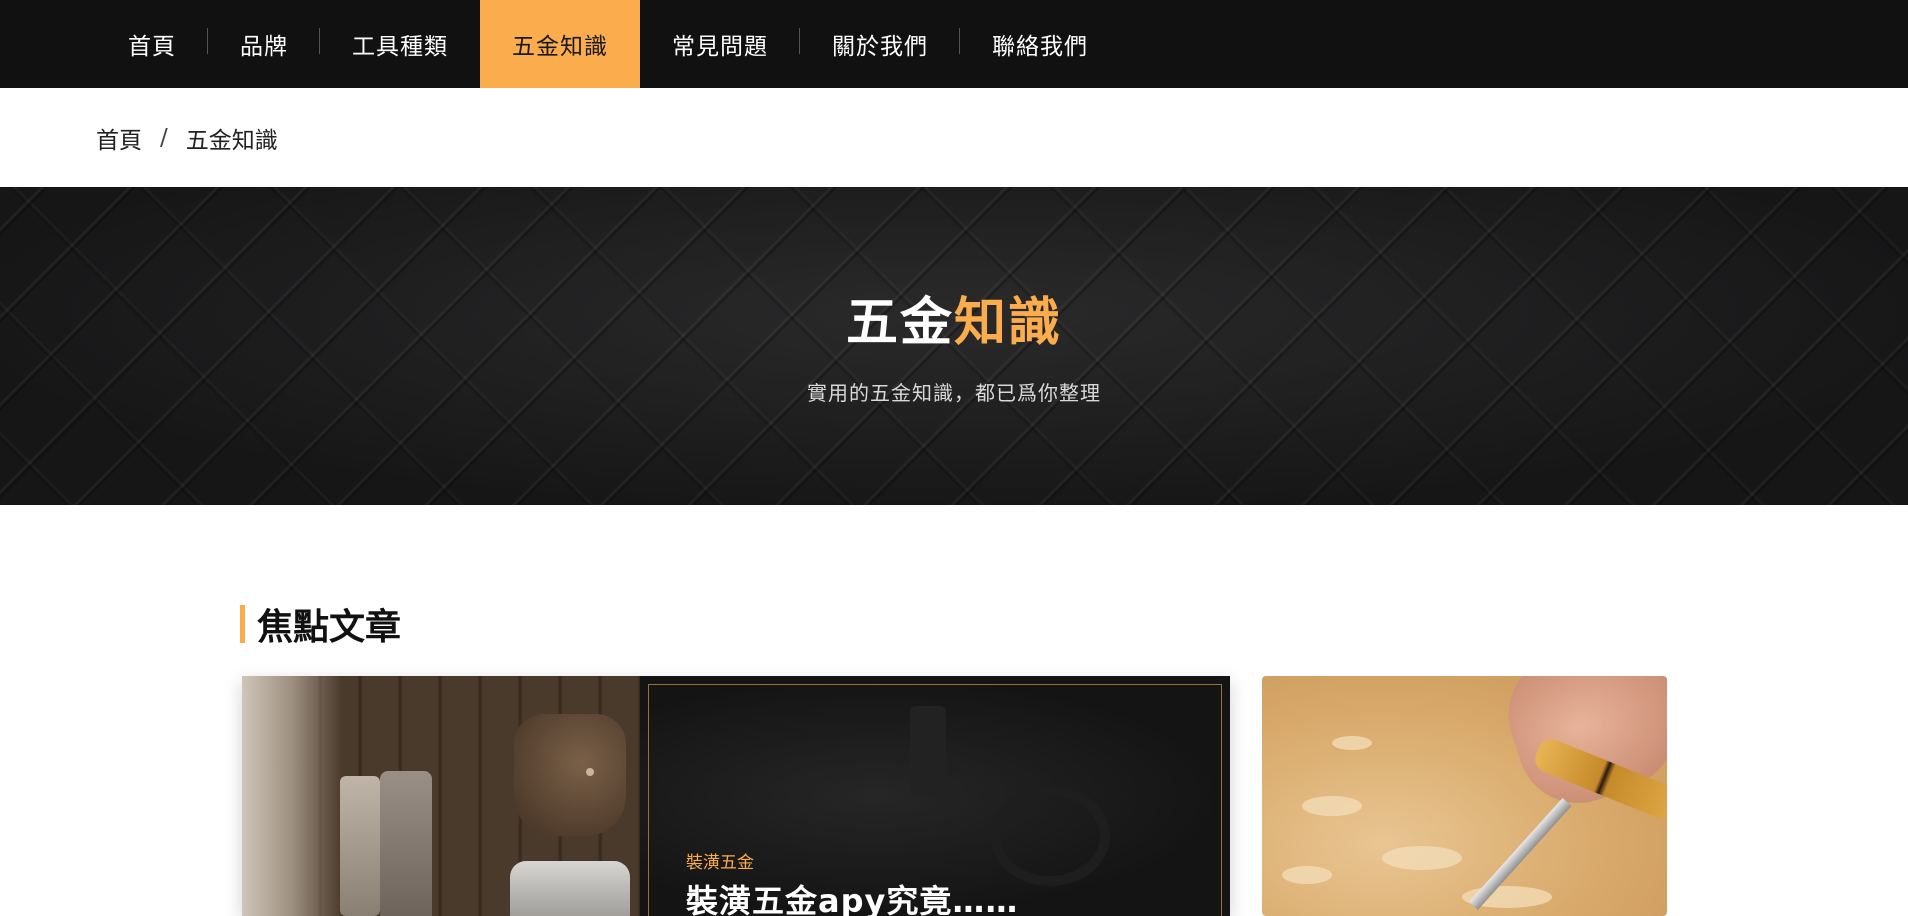 This screenshot has width=1908, height=916. What do you see at coordinates (954, 393) in the screenshot?
I see `hero-subtitle: 實用的五金知識，都已爲你整理` at bounding box center [954, 393].